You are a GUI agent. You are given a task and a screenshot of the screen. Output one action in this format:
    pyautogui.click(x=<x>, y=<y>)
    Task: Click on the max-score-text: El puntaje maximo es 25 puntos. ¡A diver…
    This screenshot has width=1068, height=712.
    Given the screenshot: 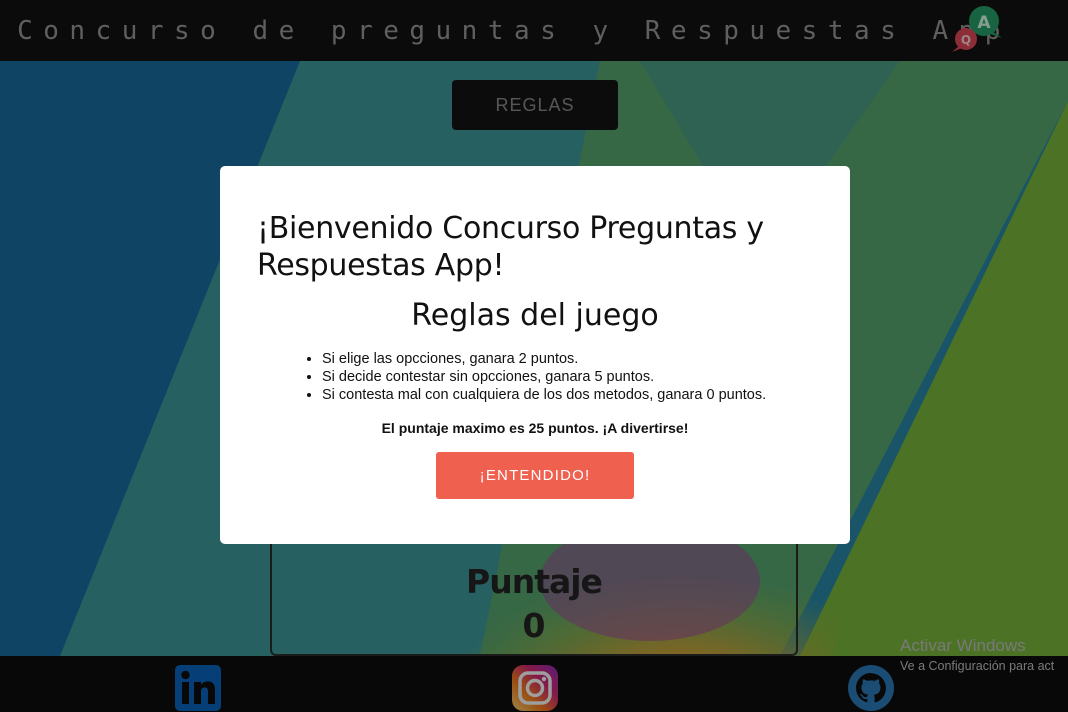 What is the action you would take?
    pyautogui.click(x=535, y=428)
    